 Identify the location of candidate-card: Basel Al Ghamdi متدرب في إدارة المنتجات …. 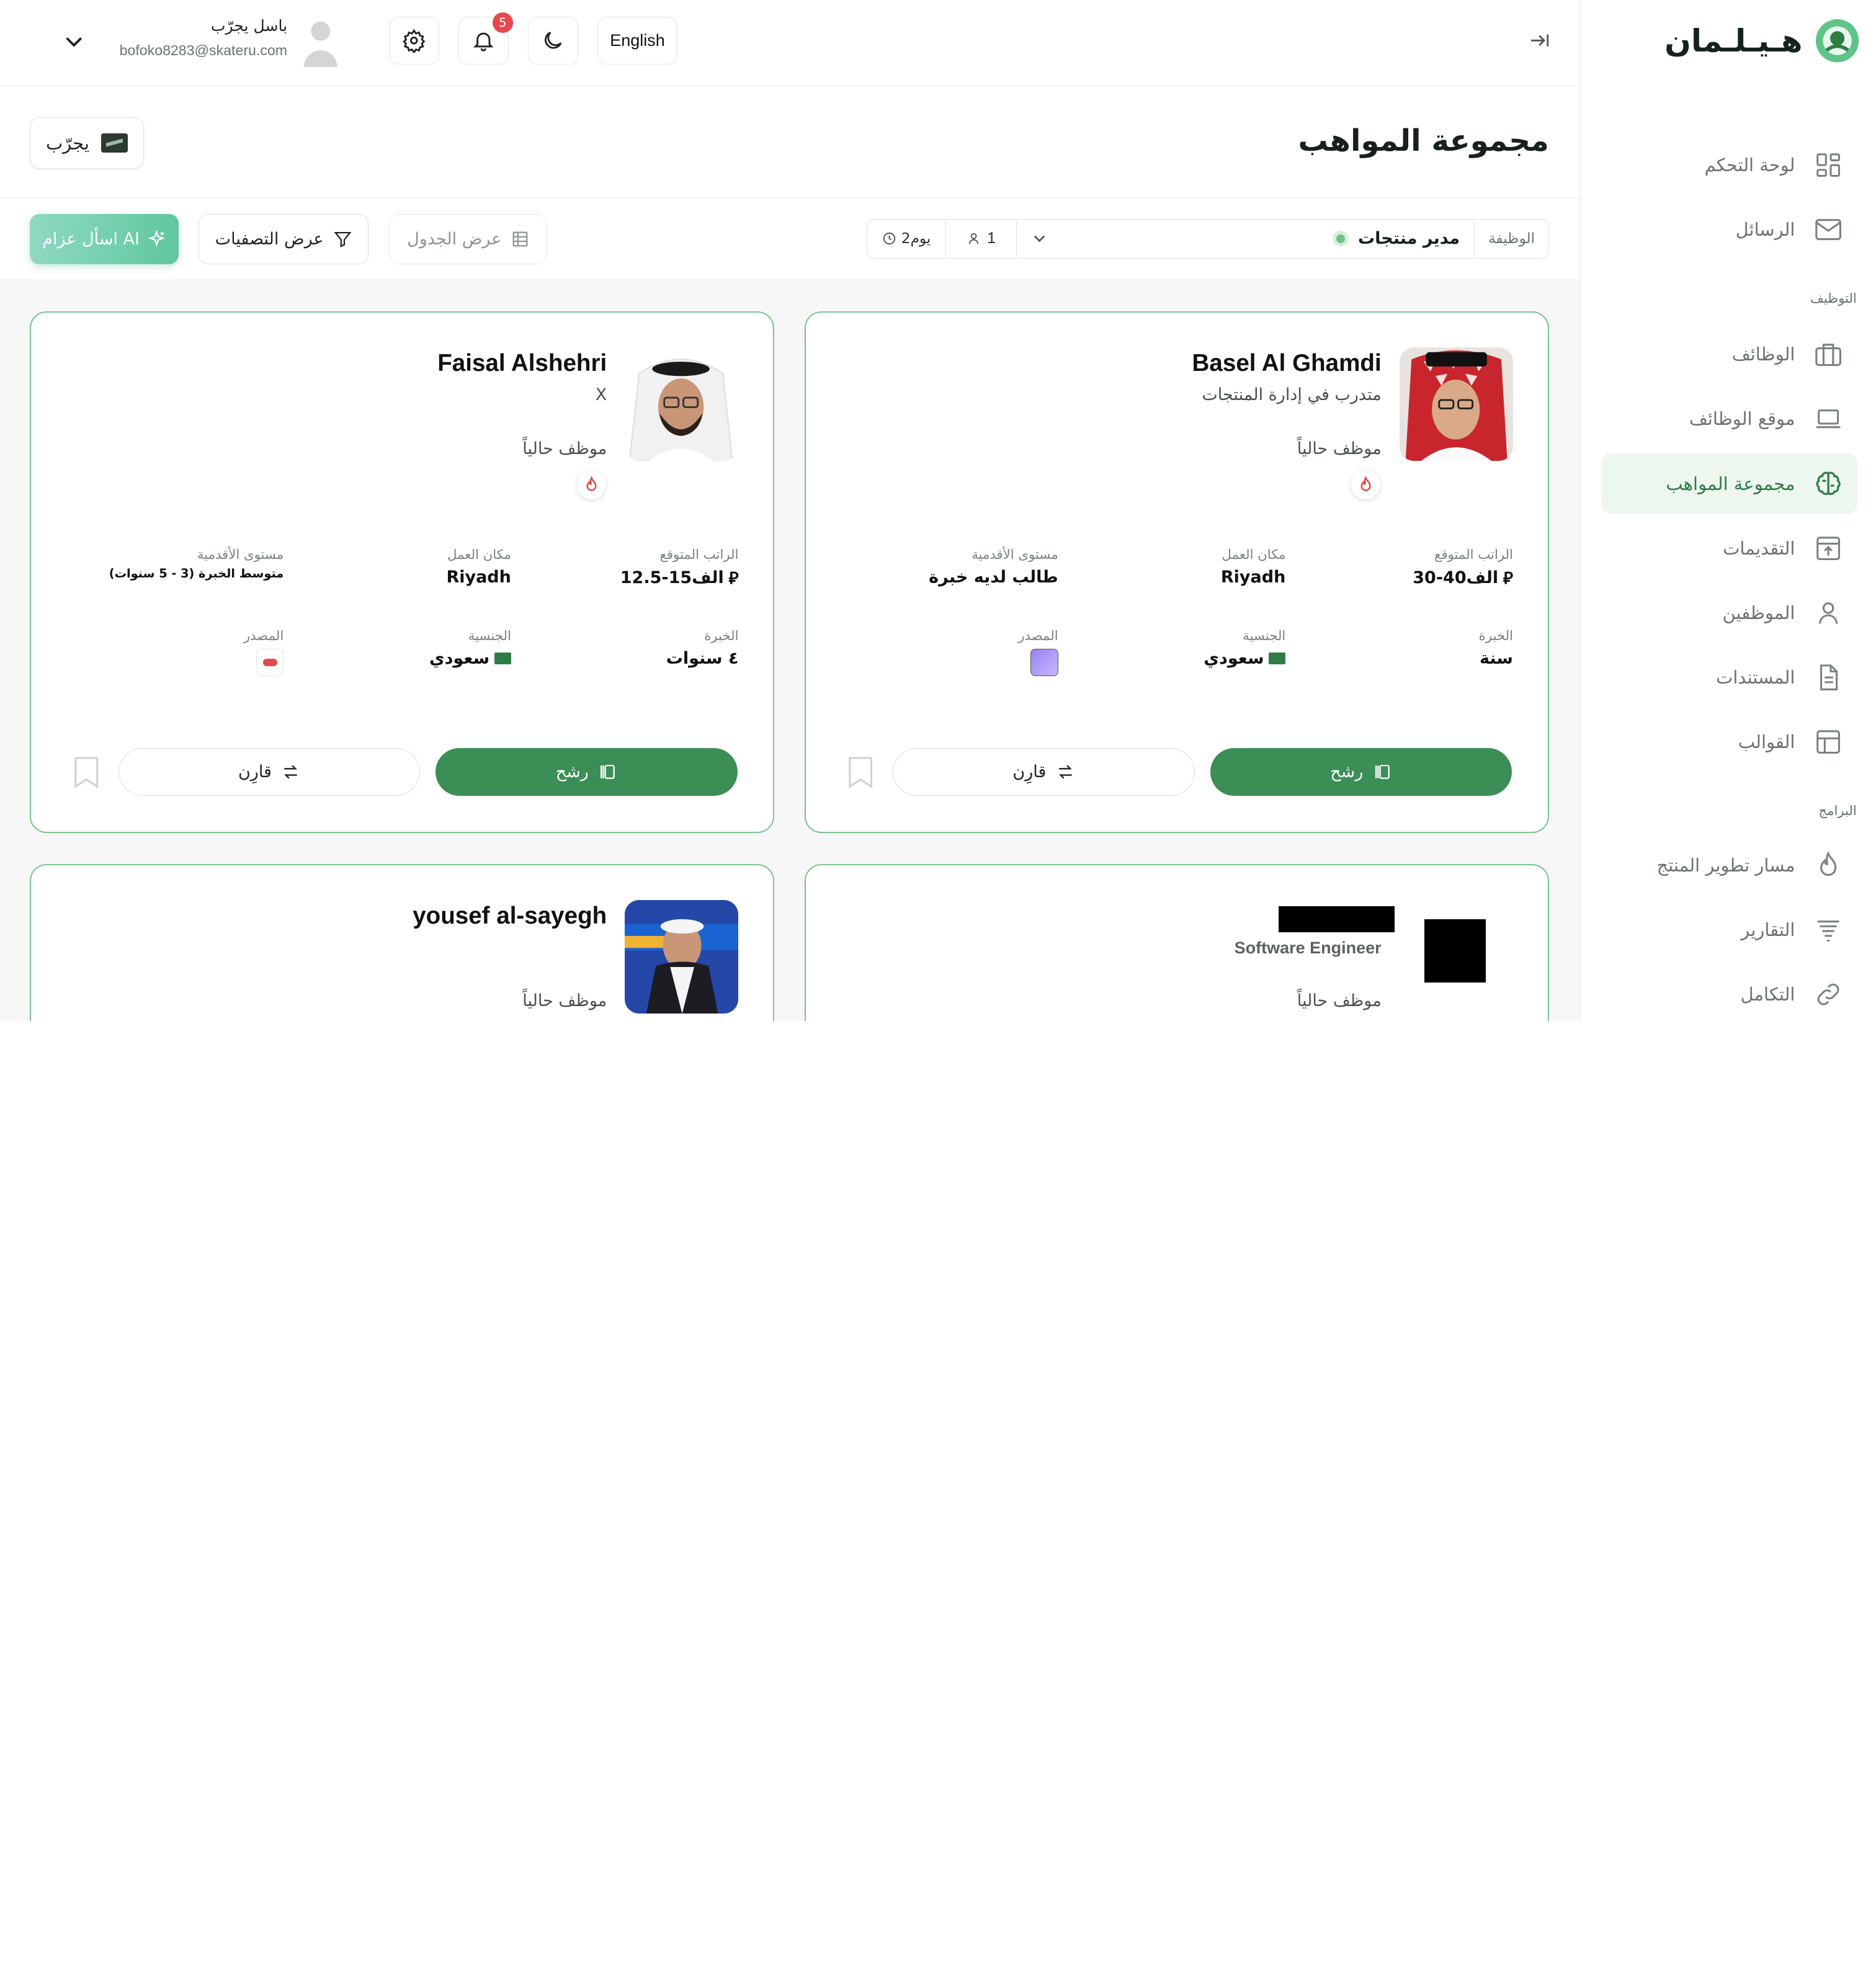
(1176, 572).